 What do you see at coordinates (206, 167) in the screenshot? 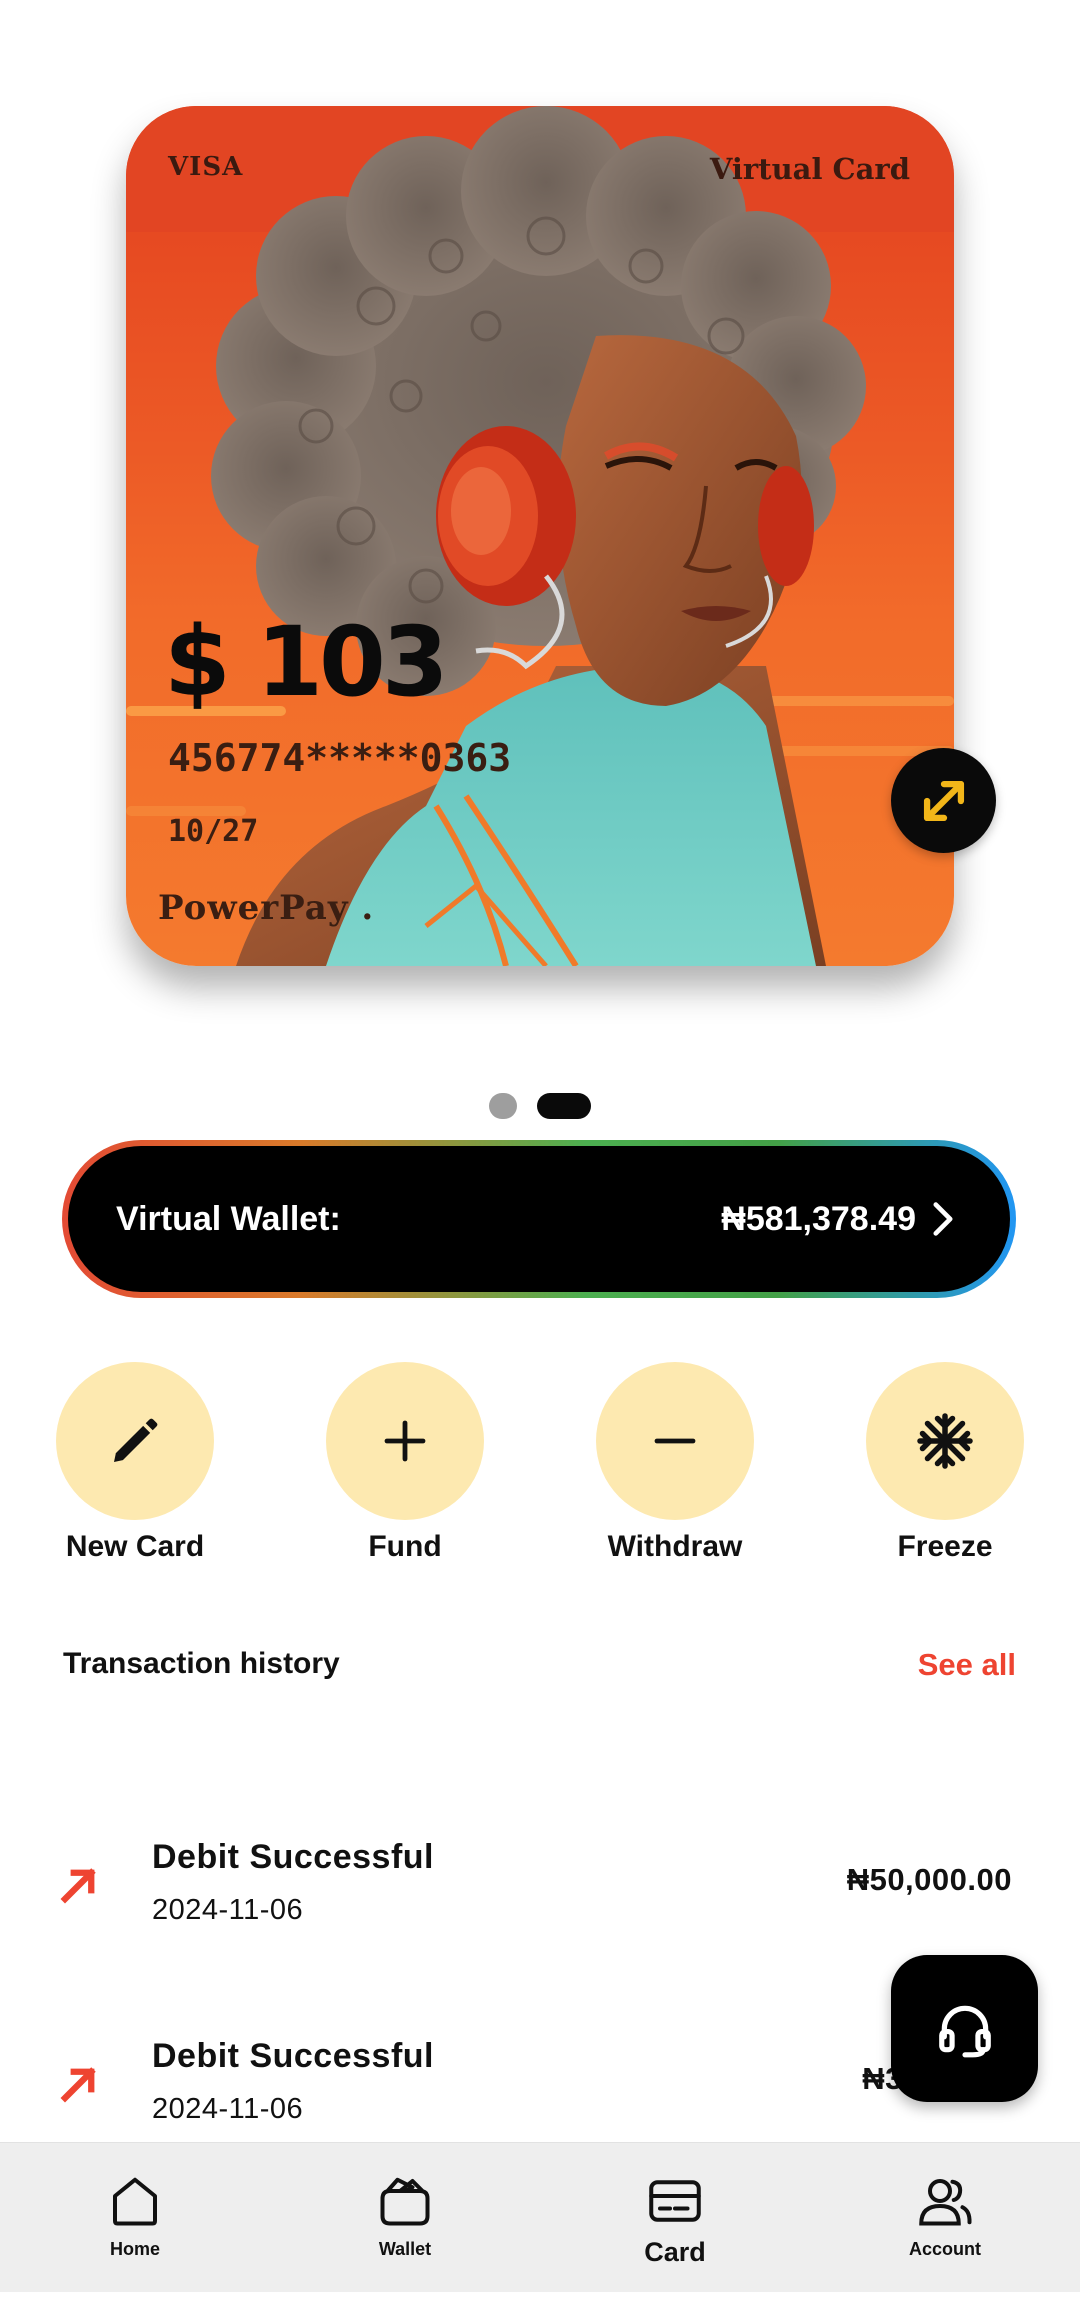
I see `card-brand: VISA` at bounding box center [206, 167].